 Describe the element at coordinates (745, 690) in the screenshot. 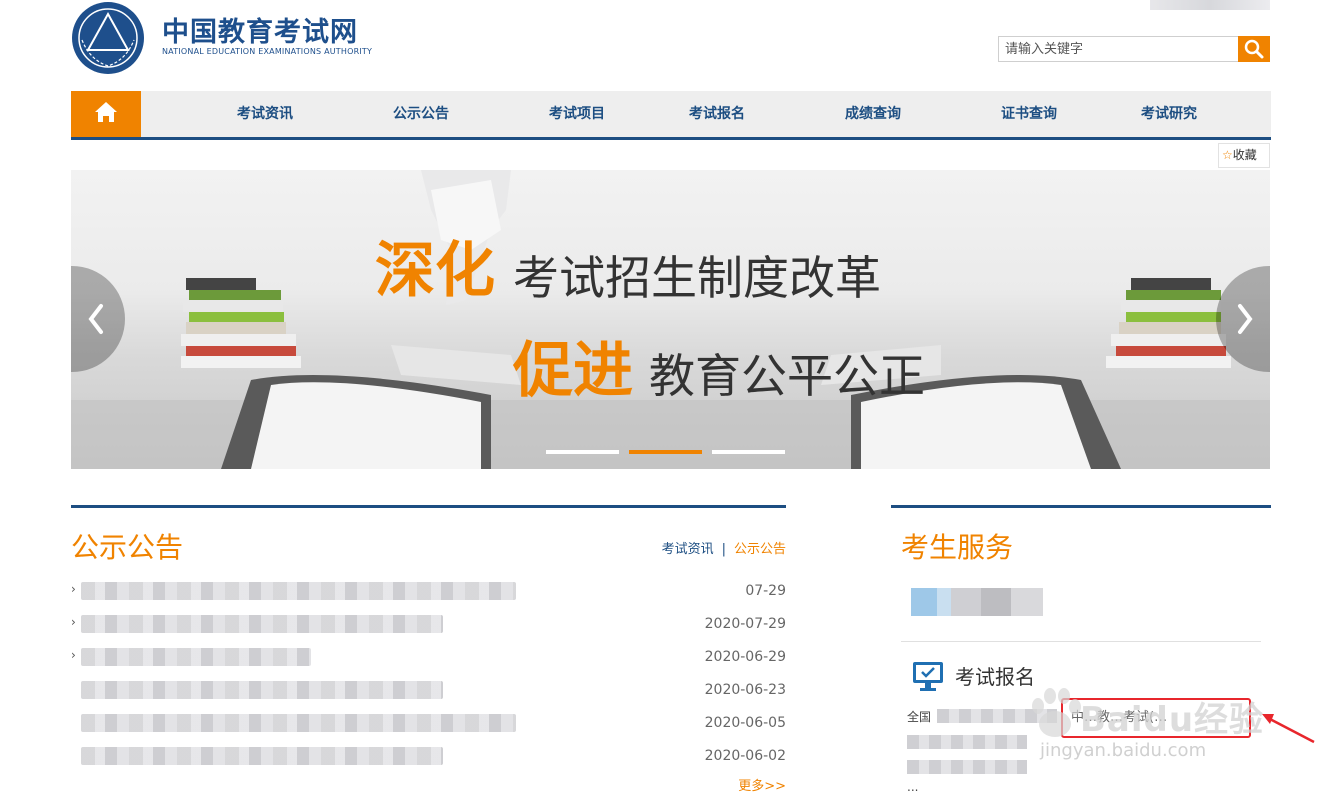

I see `item-date: 2020-06-23` at that location.